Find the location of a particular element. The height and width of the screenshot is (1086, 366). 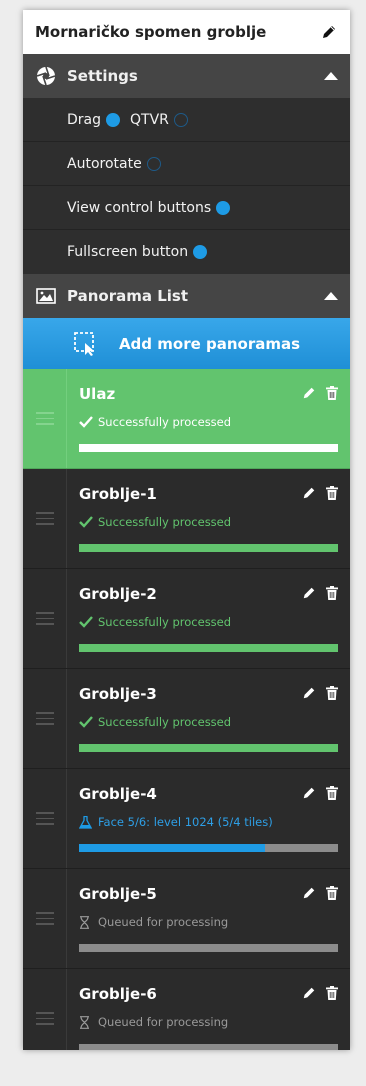

panorama-list-header: Panorama List is located at coordinates (186, 296).